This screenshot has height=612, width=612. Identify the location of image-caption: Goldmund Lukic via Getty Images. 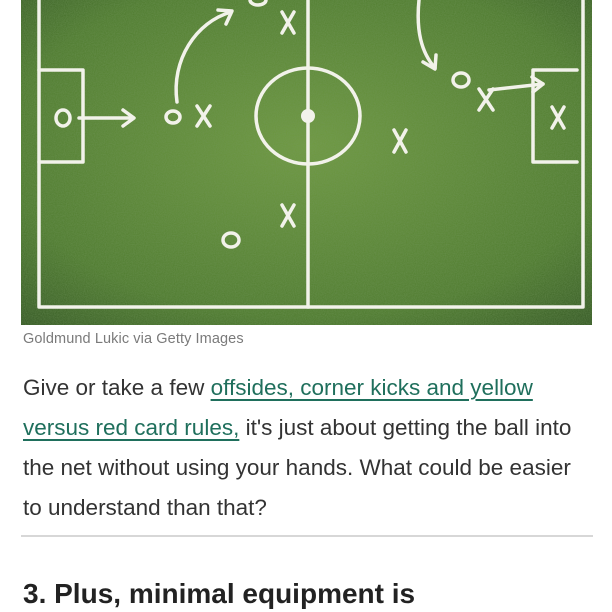
(133, 339).